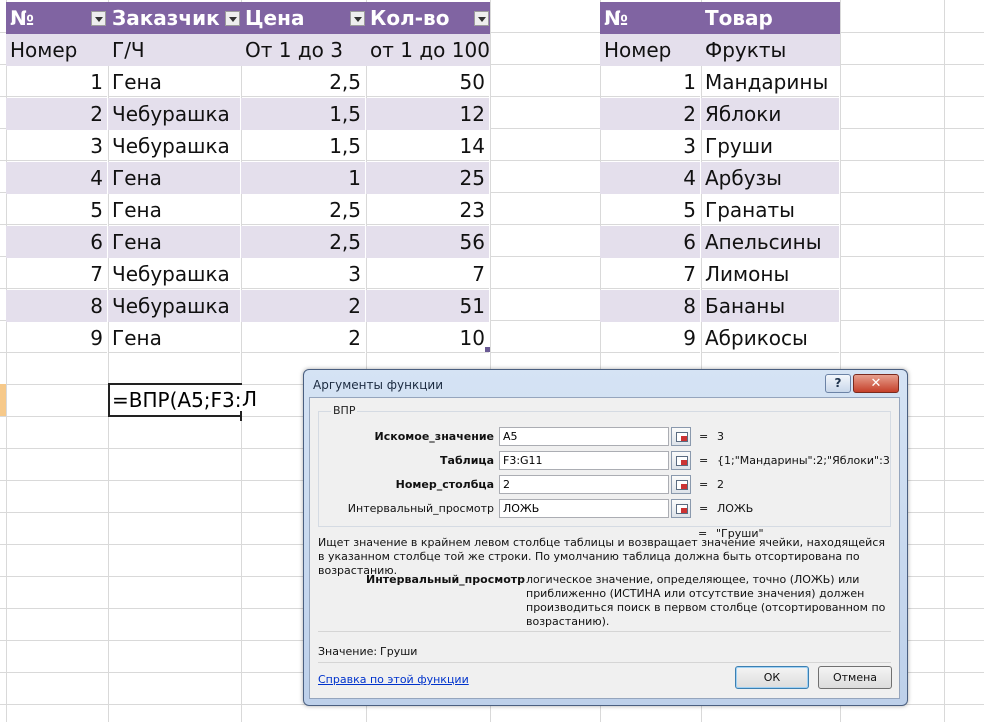  Describe the element at coordinates (770, 114) in the screenshot. I see `cell-fruit: Яблоки` at that location.